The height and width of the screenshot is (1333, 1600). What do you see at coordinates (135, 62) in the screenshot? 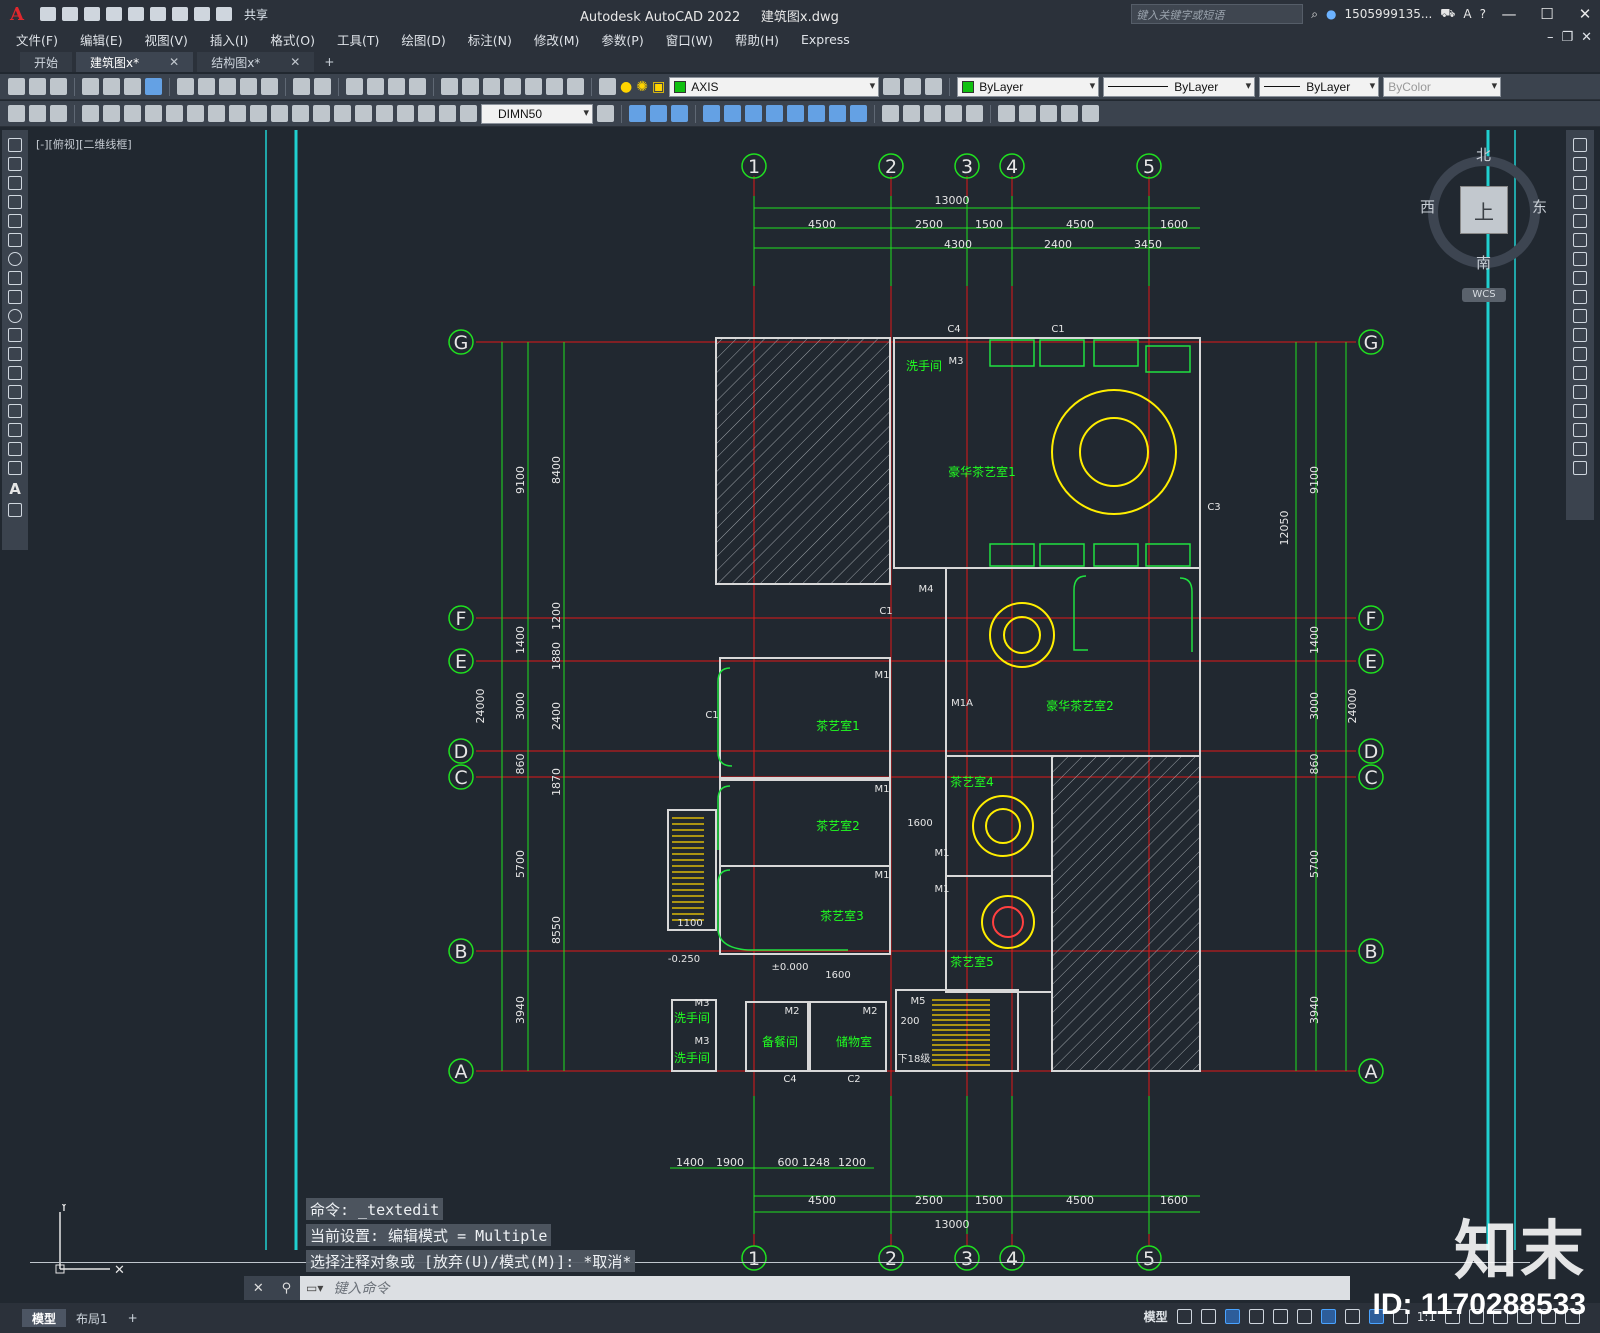
I see `tab-architecture: 建筑图x* ✕` at bounding box center [135, 62].